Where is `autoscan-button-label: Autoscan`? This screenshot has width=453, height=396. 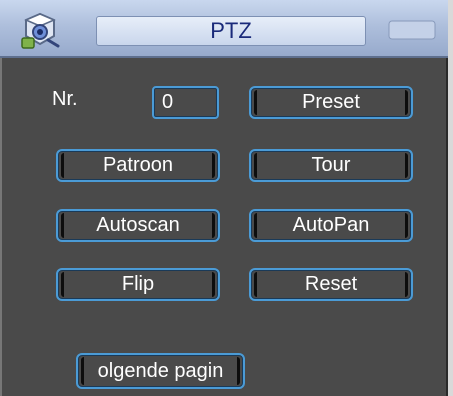
autoscan-button-label: Autoscan is located at coordinates (138, 225).